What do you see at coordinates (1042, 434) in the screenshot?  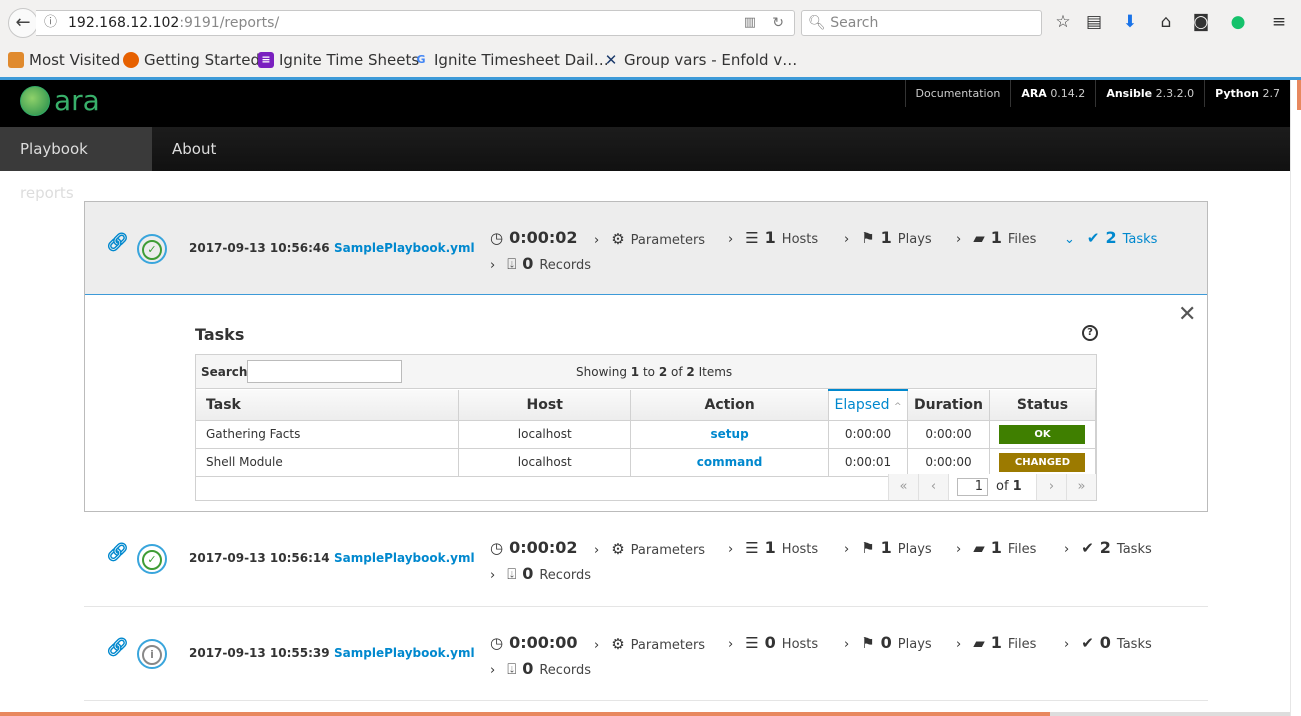 I see `status-badge: OK` at bounding box center [1042, 434].